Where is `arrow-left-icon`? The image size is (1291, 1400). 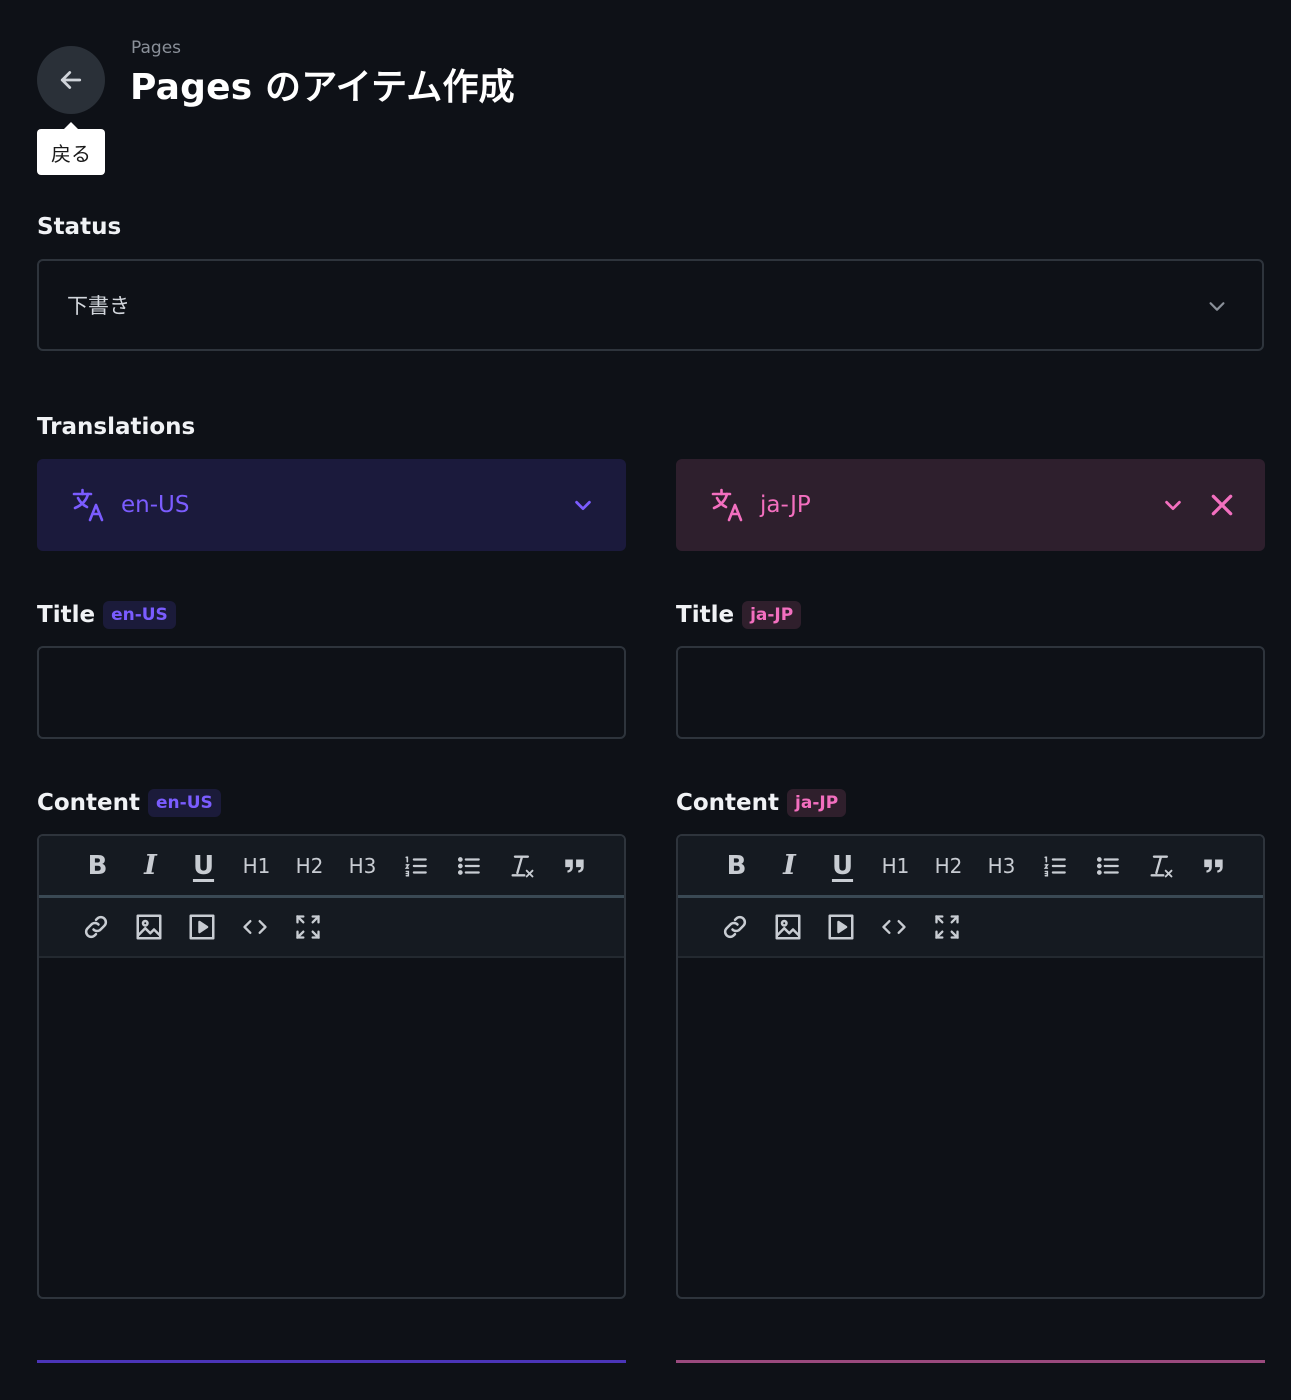 arrow-left-icon is located at coordinates (71, 80).